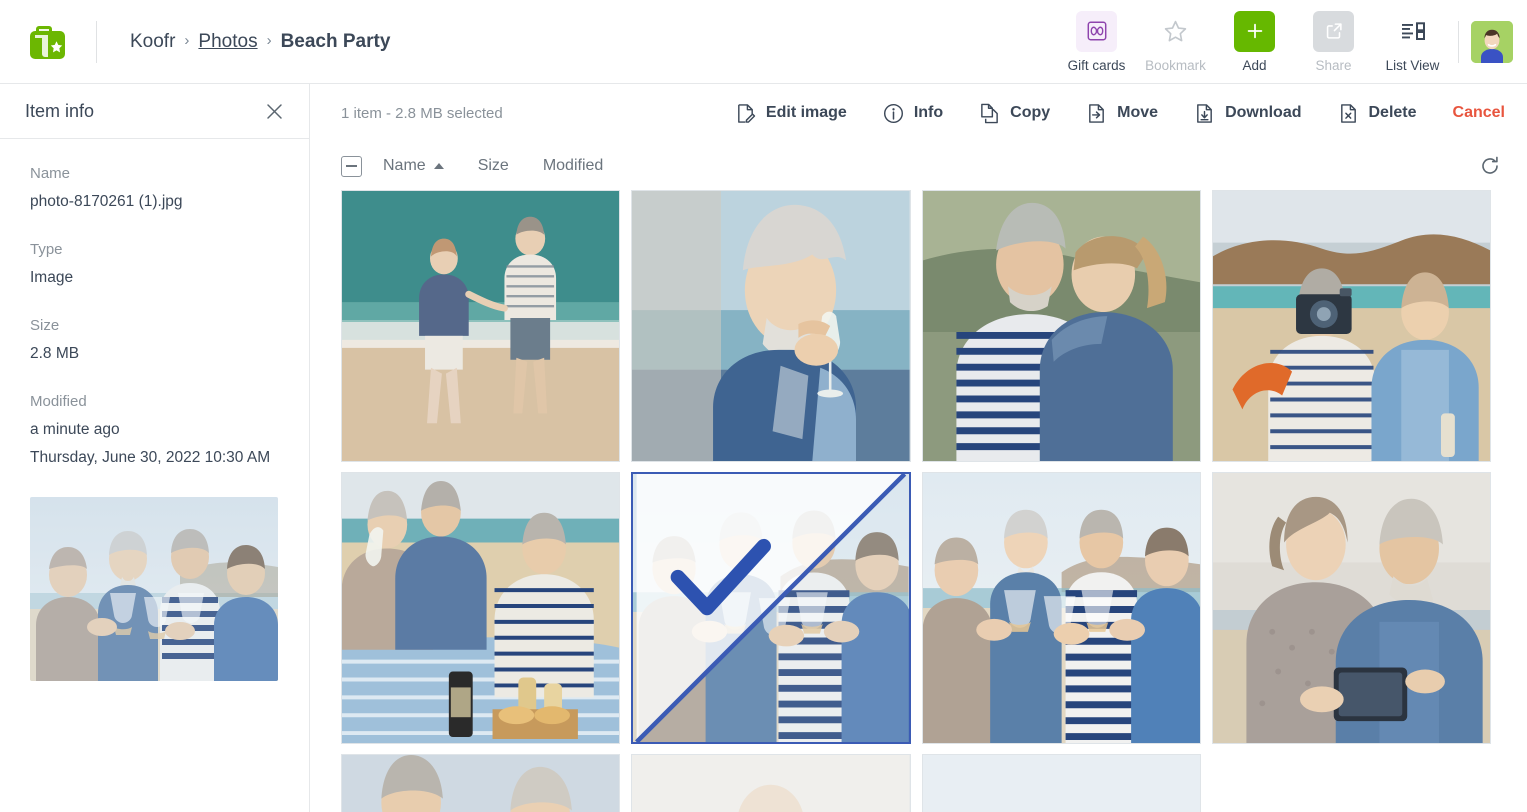  I want to click on koofr-folder-star-logo-icon, so click(47, 42).